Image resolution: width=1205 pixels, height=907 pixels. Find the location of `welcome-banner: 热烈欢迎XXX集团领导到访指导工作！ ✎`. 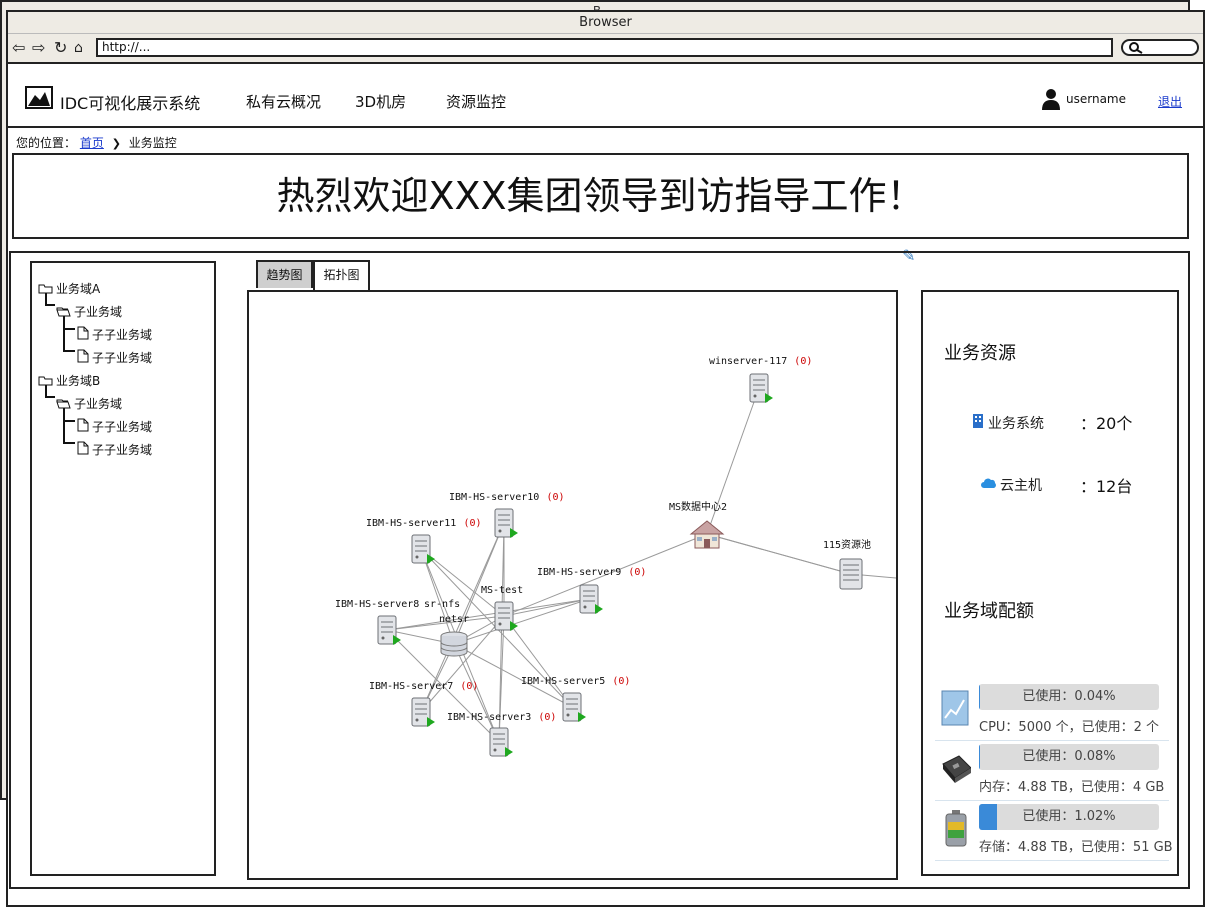

welcome-banner: 热烈欢迎XXX集团领导到访指导工作！ ✎ is located at coordinates (600, 209).